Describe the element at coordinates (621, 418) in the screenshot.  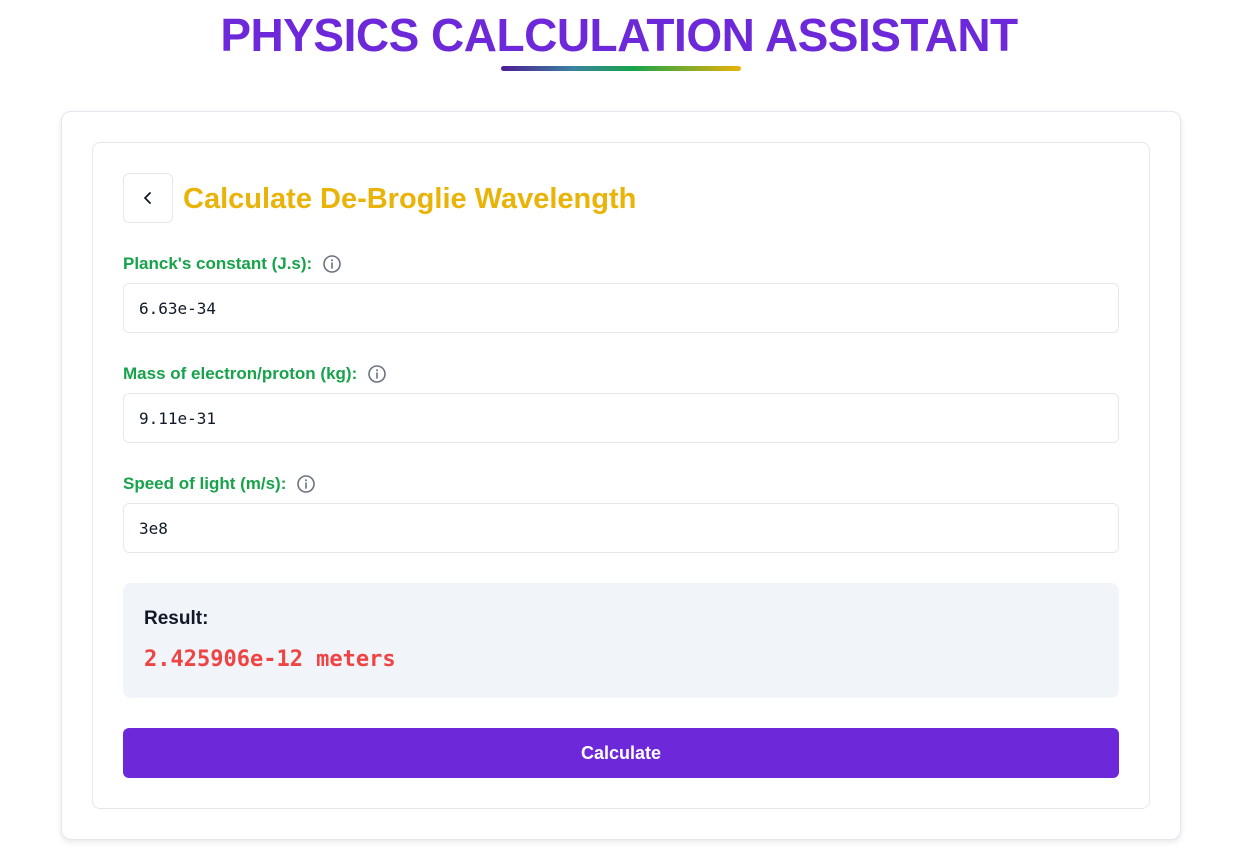
I see `mass-input` at that location.